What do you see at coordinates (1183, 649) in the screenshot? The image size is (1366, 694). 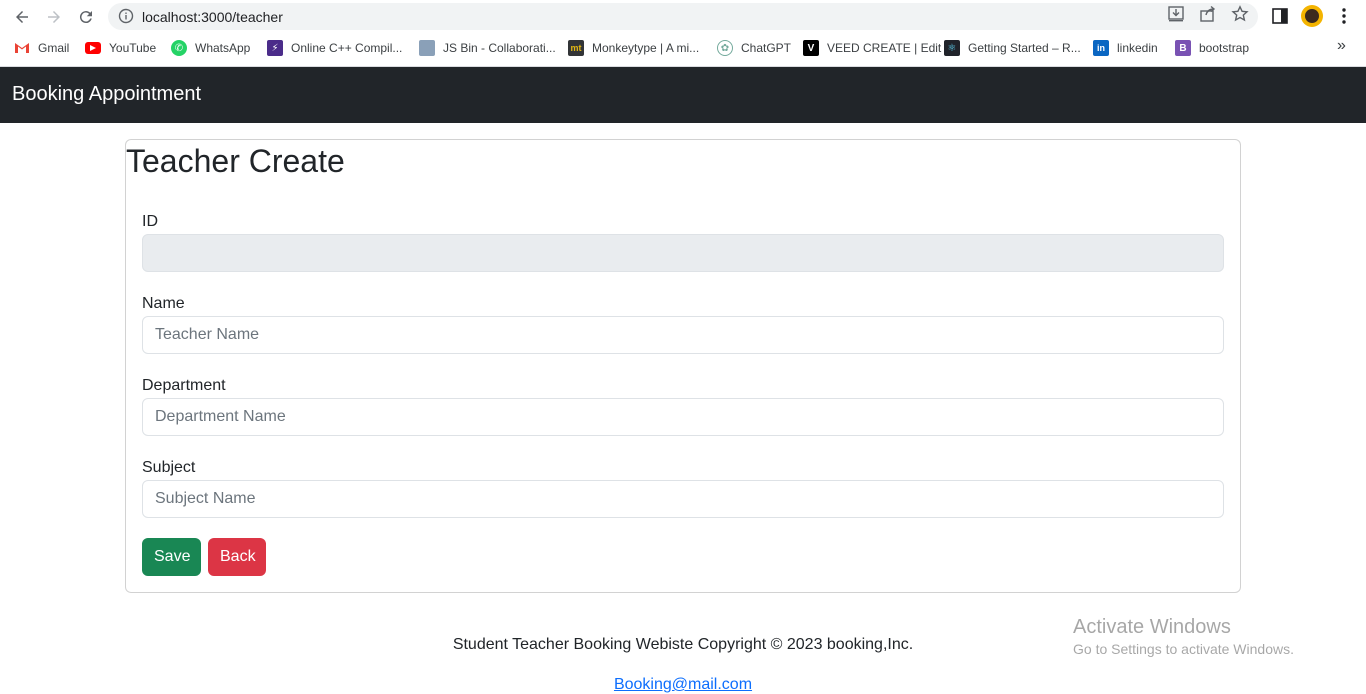 I see `activate-subtitle: Go to Settings to activate Windows.` at bounding box center [1183, 649].